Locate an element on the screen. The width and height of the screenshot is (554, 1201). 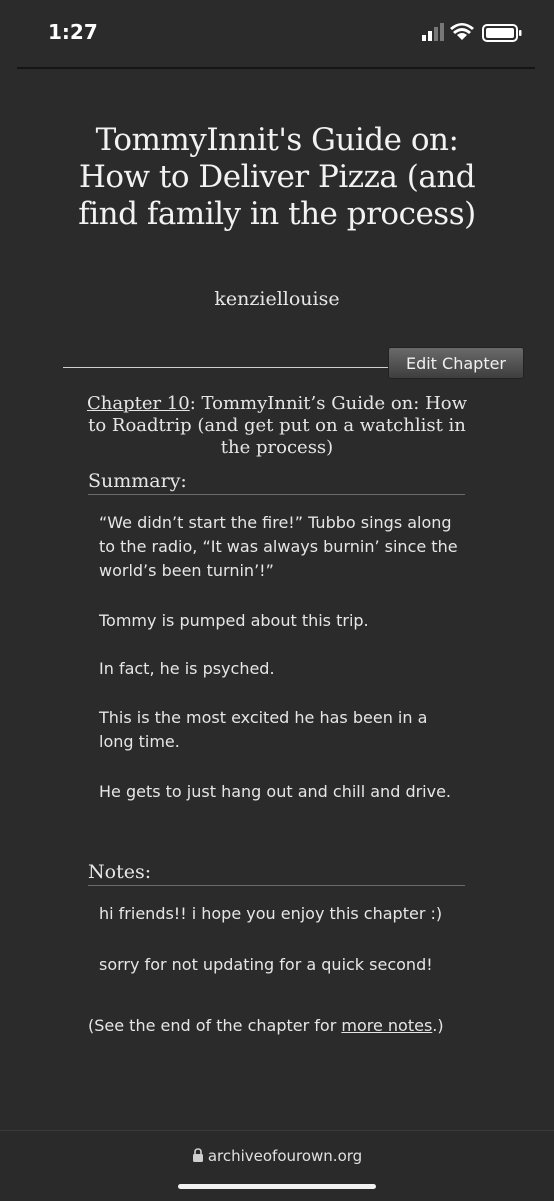
end-notes-prefix: (See the end of the chapter for is located at coordinates (215, 1025).